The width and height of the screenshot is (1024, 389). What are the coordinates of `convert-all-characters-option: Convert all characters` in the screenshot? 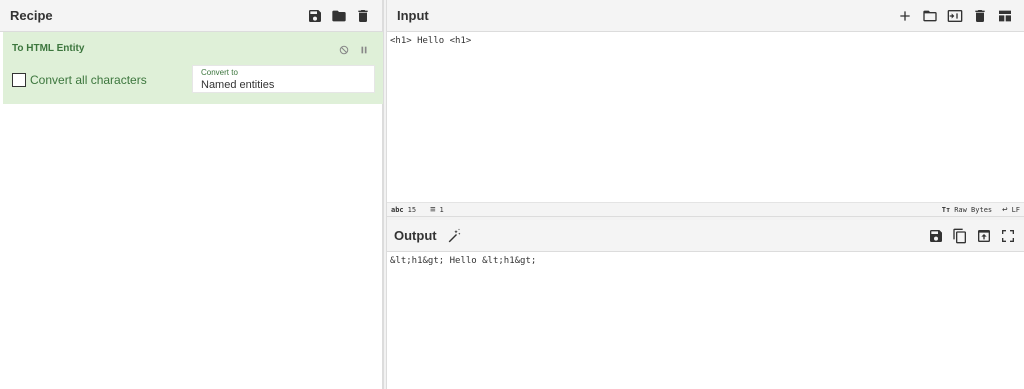 It's located at (79, 80).